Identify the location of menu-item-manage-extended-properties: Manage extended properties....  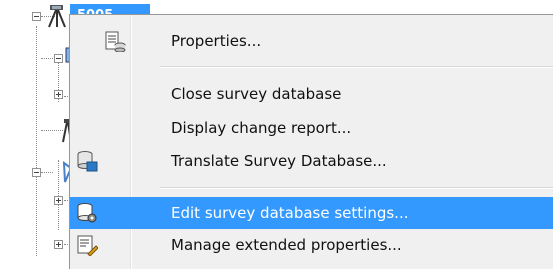
(311, 245).